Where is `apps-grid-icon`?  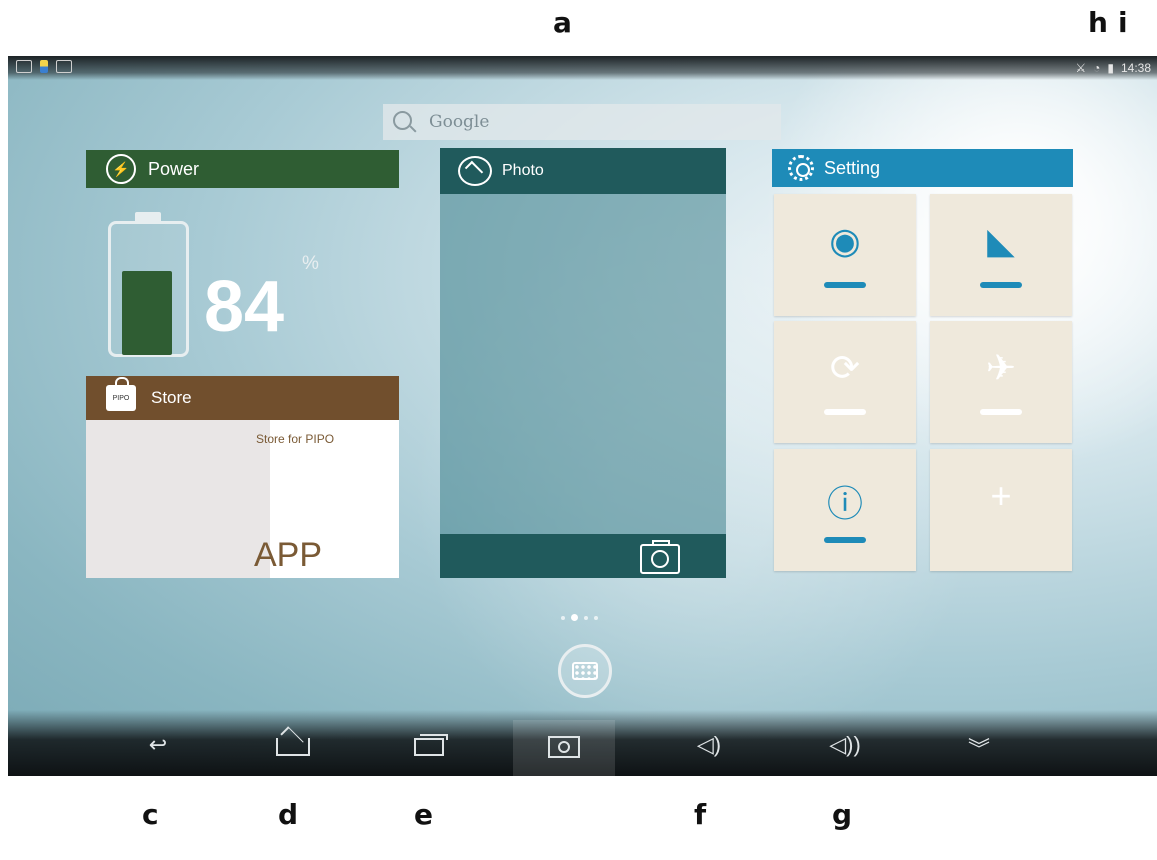 apps-grid-icon is located at coordinates (585, 671).